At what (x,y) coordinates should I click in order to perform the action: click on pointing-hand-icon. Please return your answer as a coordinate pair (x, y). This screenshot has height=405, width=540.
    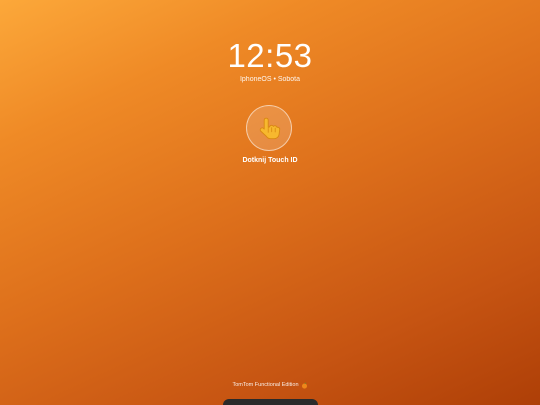
    Looking at the image, I should click on (270, 128).